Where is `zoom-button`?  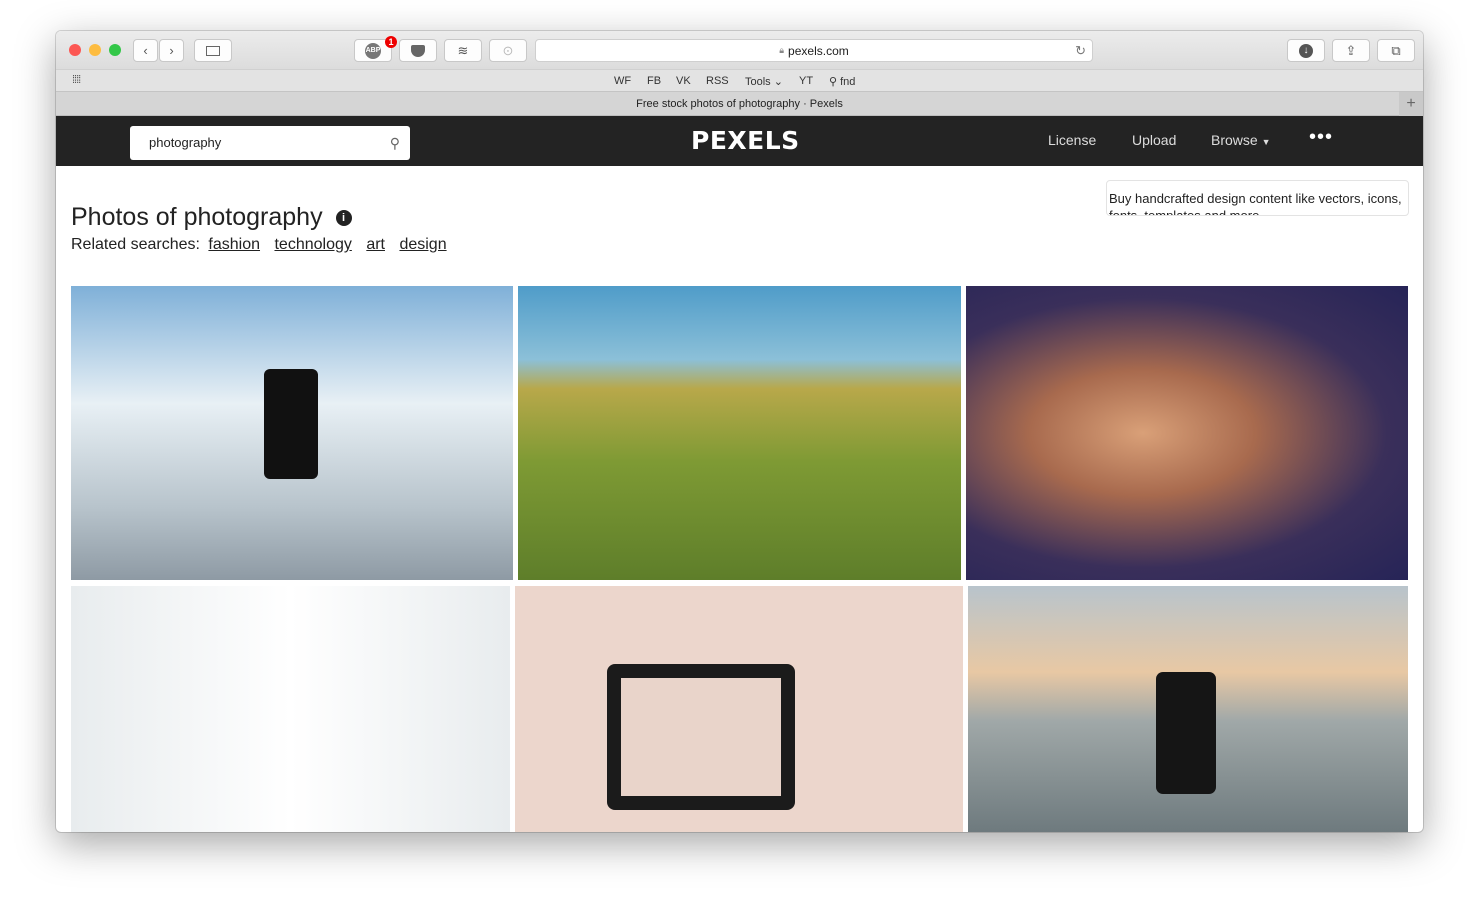
zoom-button is located at coordinates (115, 50).